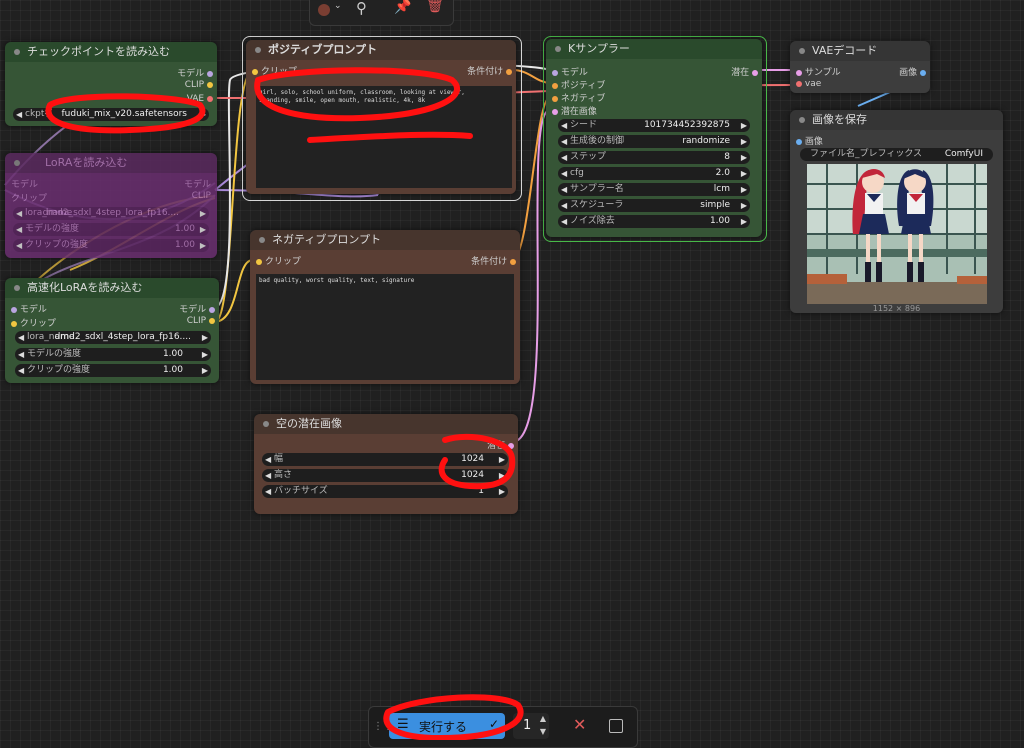 The width and height of the screenshot is (1024, 748). I want to click on stop-square-icon, so click(616, 726).